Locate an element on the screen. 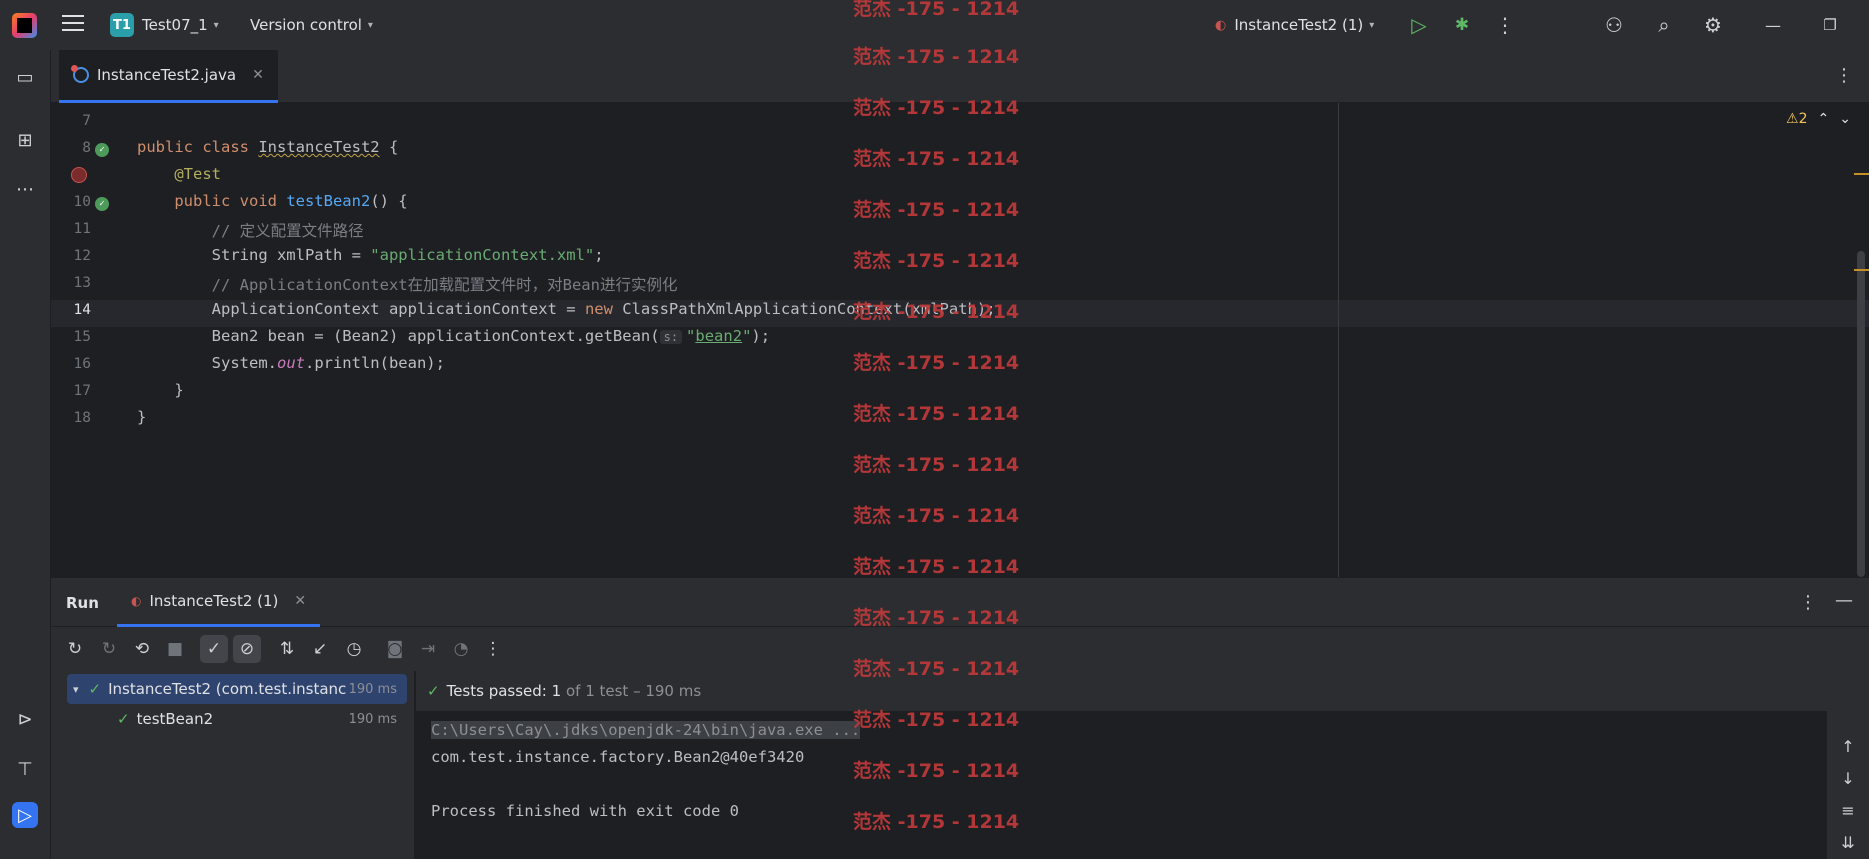 The height and width of the screenshot is (859, 1869). import-tests-icon: ⇥ is located at coordinates (428, 649).